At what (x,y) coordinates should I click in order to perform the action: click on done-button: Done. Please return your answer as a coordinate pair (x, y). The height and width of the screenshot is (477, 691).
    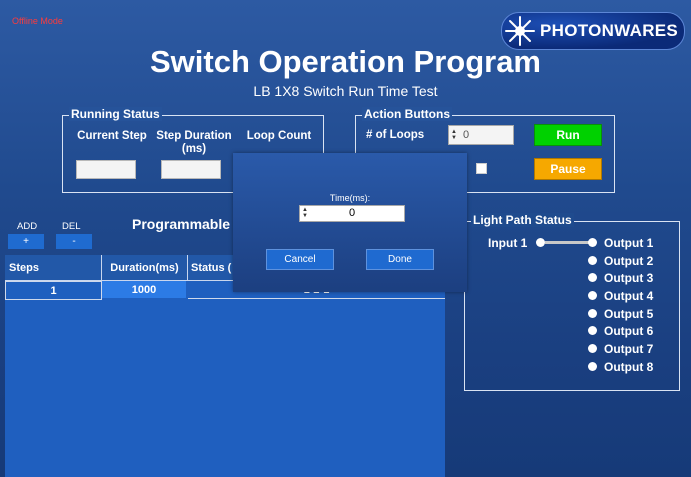
    Looking at the image, I should click on (400, 259).